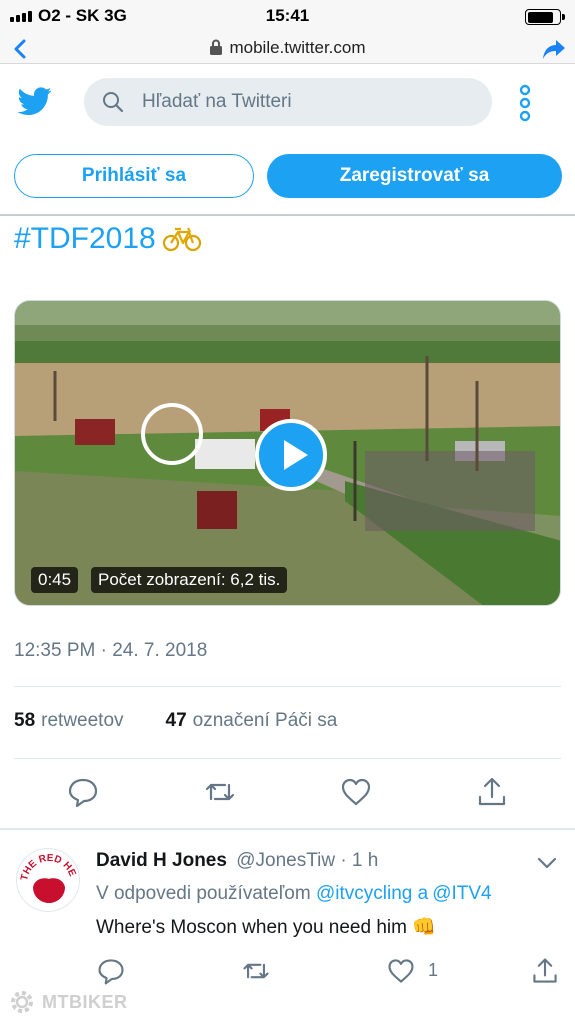 The width and height of the screenshot is (575, 1024). Describe the element at coordinates (433, 970) in the screenshot. I see `reply-like-count: 1` at that location.